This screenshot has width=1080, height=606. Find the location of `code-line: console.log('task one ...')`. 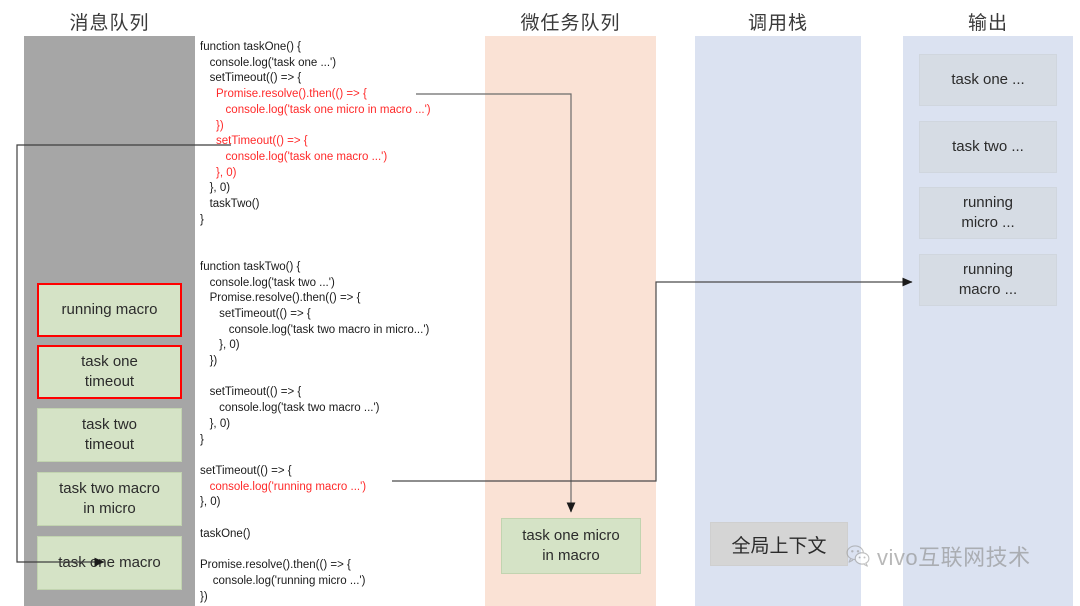

code-line: console.log('task one ...') is located at coordinates (268, 62).